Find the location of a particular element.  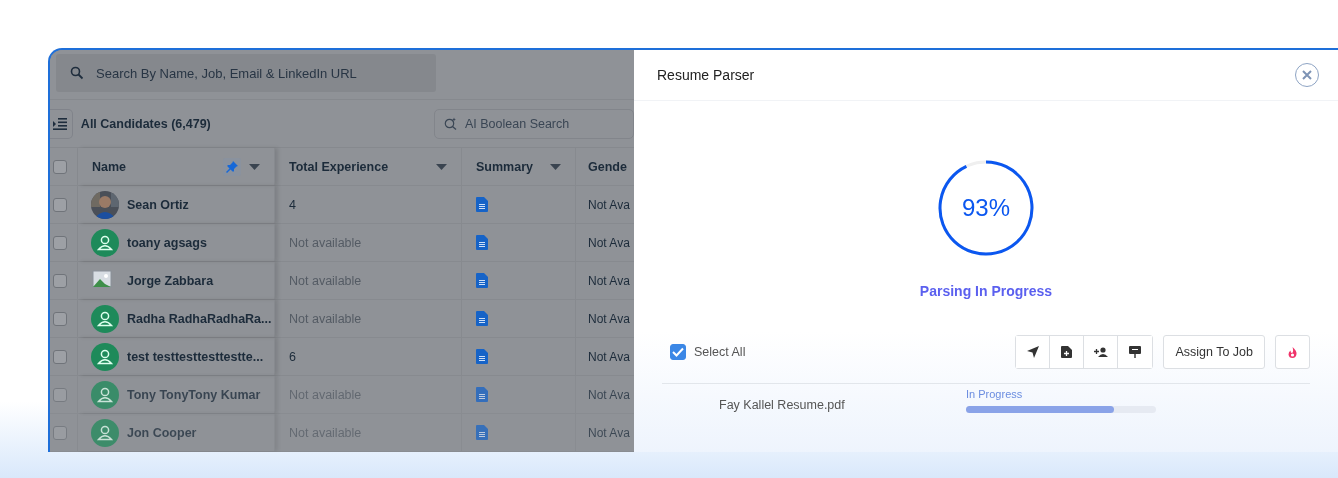

candidate-name: Sean Ortiz is located at coordinates (158, 204).